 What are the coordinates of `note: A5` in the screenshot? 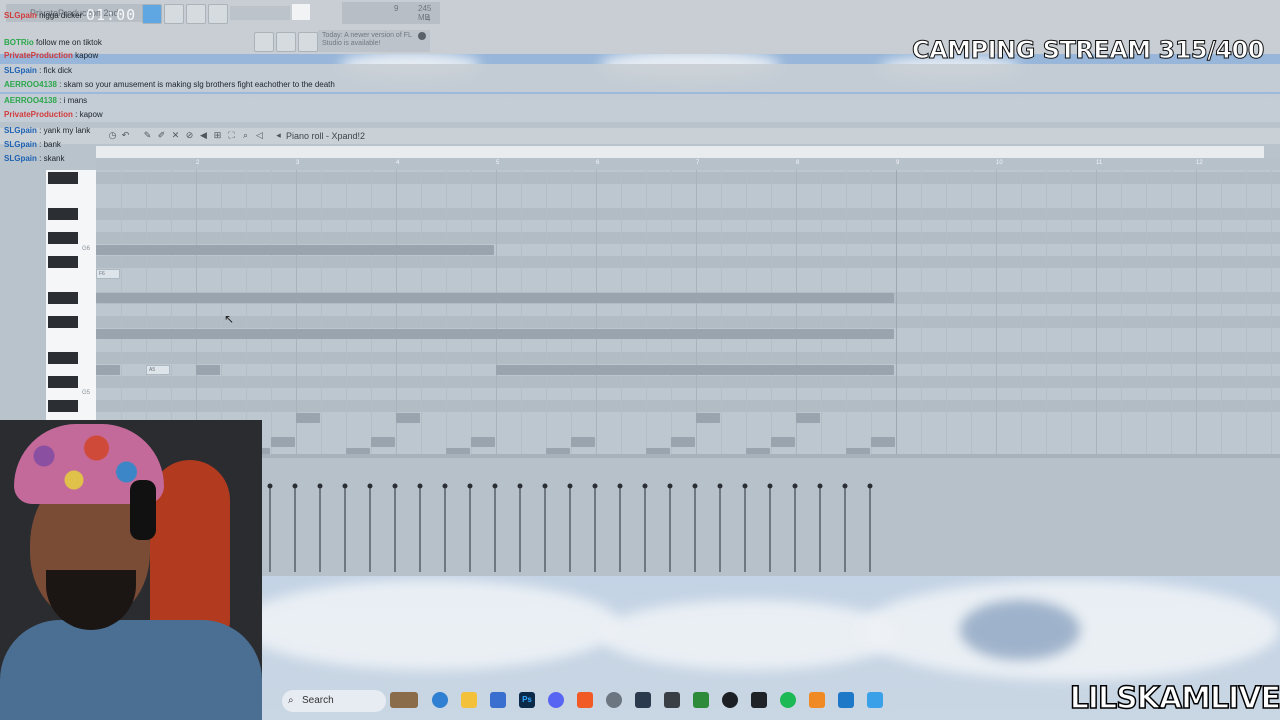 It's located at (158, 370).